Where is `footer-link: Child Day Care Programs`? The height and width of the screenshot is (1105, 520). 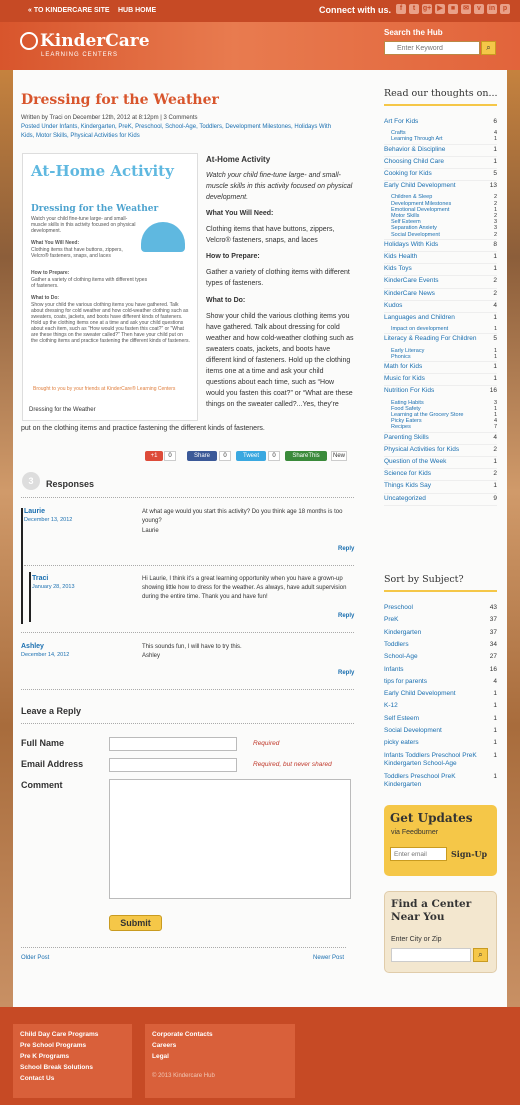
footer-link: Child Day Care Programs is located at coordinates (59, 1034).